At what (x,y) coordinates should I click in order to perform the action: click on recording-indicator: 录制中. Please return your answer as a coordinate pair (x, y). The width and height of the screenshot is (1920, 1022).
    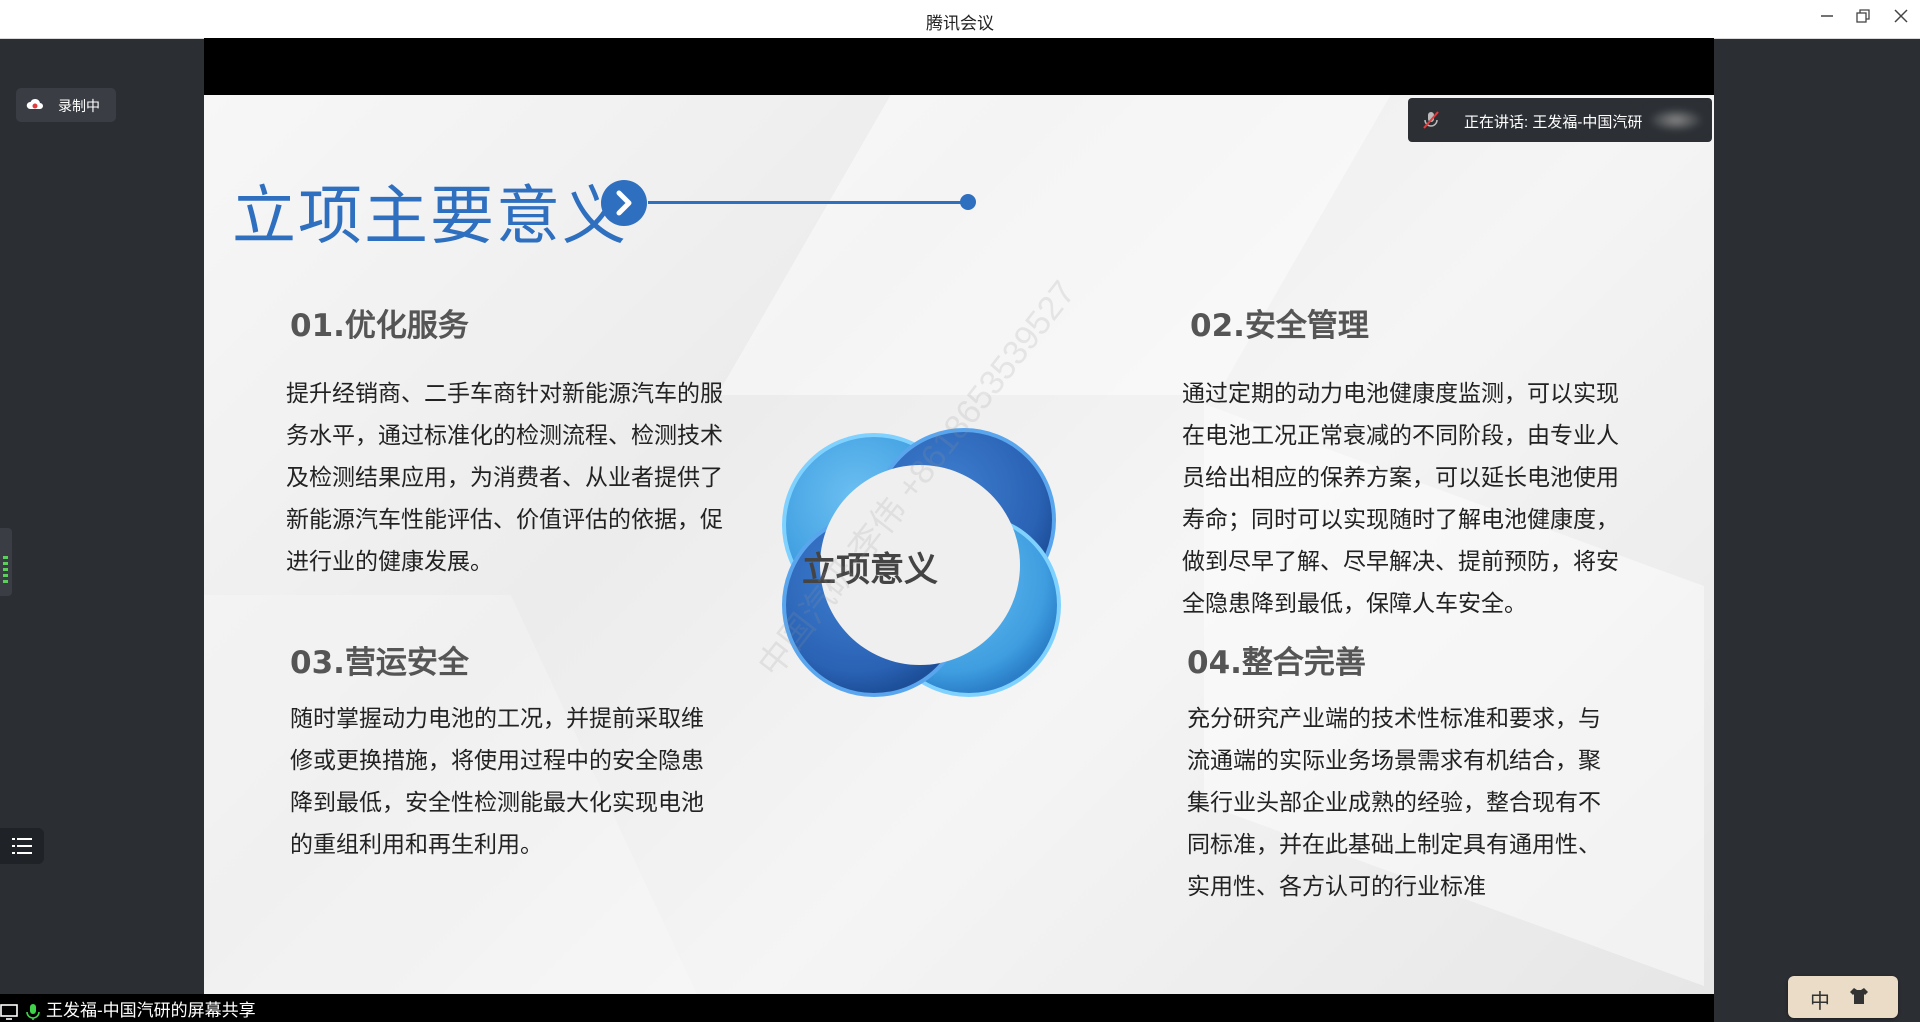
    Looking at the image, I should click on (66, 105).